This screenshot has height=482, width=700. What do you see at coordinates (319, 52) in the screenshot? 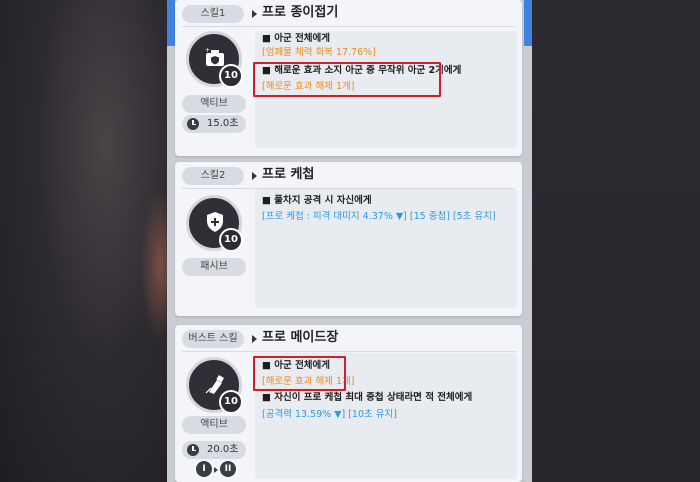
I see `description-line: [엄폐물 체력 회복 17.76%]` at bounding box center [319, 52].